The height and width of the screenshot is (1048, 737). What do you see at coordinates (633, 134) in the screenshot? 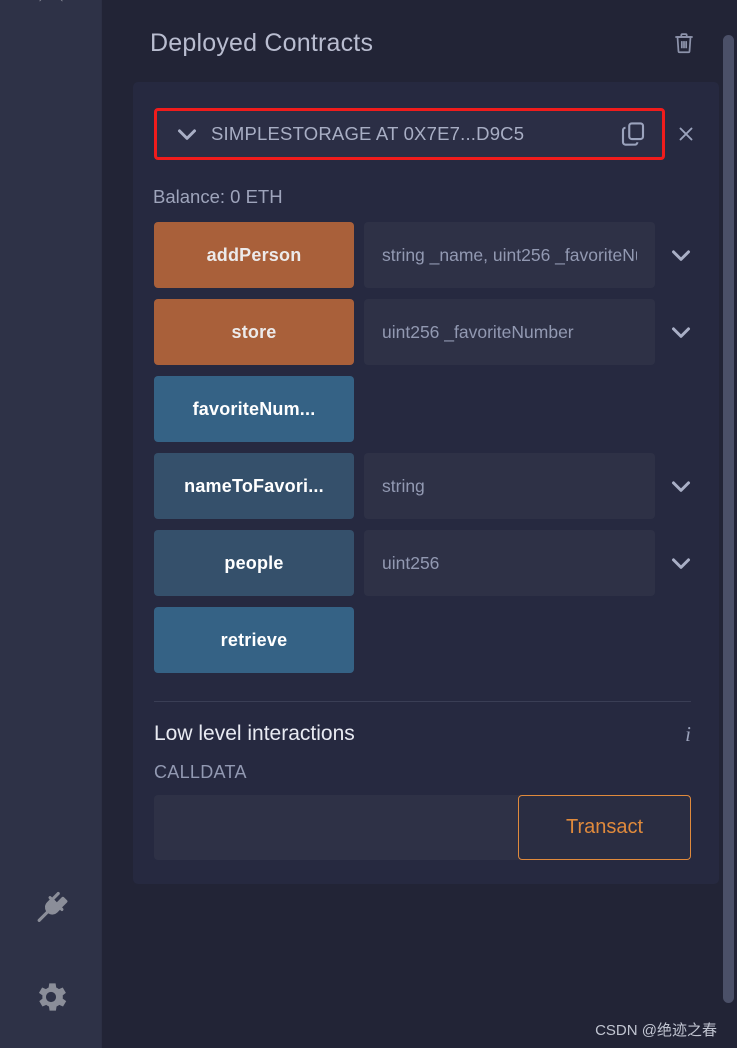
I see `copy-icon` at bounding box center [633, 134].